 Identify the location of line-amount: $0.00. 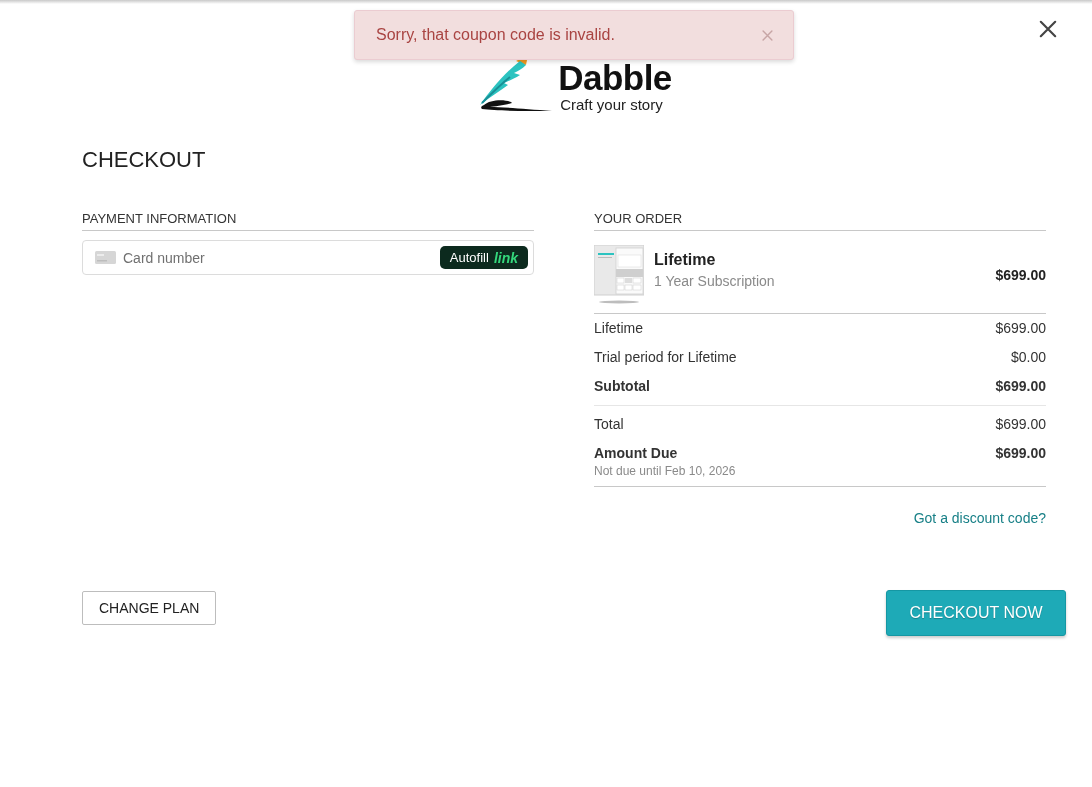
(1028, 357).